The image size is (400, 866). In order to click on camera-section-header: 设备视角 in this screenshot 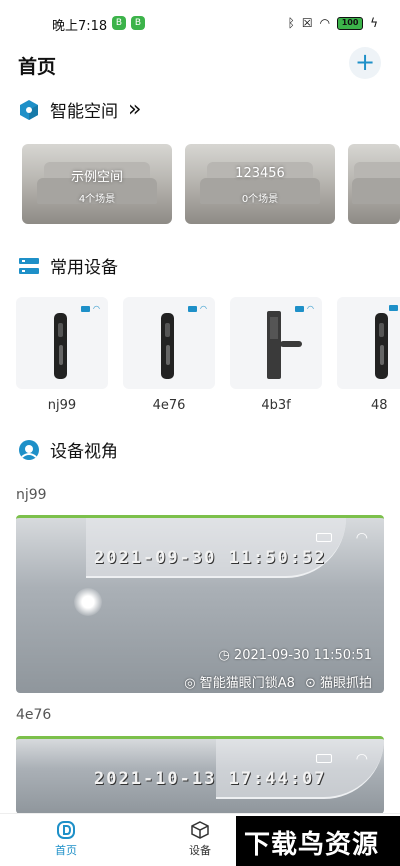, I will do `click(68, 449)`.